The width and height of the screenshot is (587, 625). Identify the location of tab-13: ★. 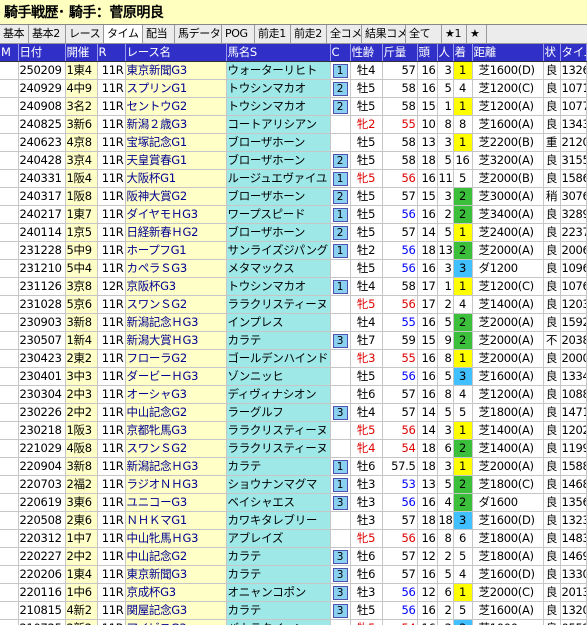
(477, 34).